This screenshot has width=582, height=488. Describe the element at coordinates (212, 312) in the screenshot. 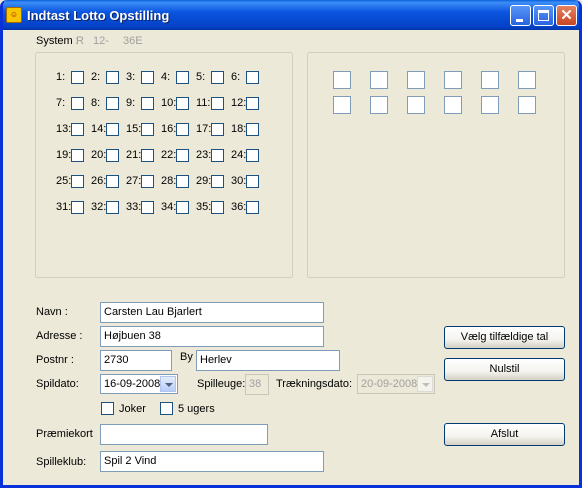

I see `navn-field: Carsten Lau Bjarlert` at that location.